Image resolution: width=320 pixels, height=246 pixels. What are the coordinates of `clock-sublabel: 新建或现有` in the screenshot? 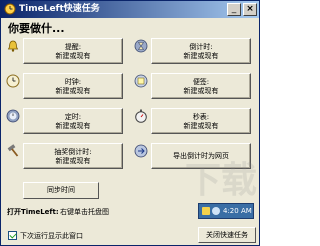 It's located at (73, 91).